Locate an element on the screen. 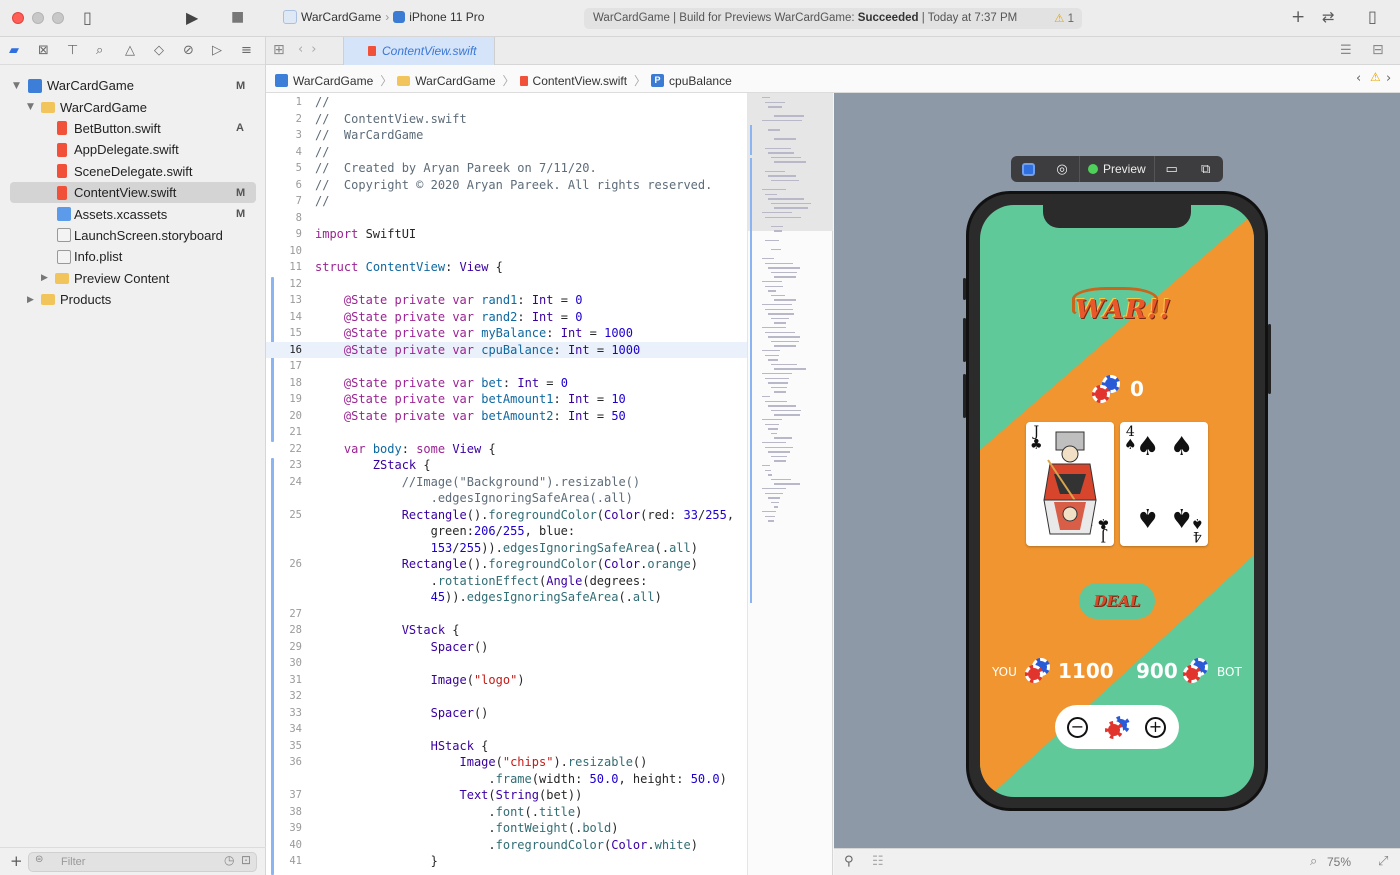 The height and width of the screenshot is (875, 1400). adjust-icon: ☷ is located at coordinates (878, 861).